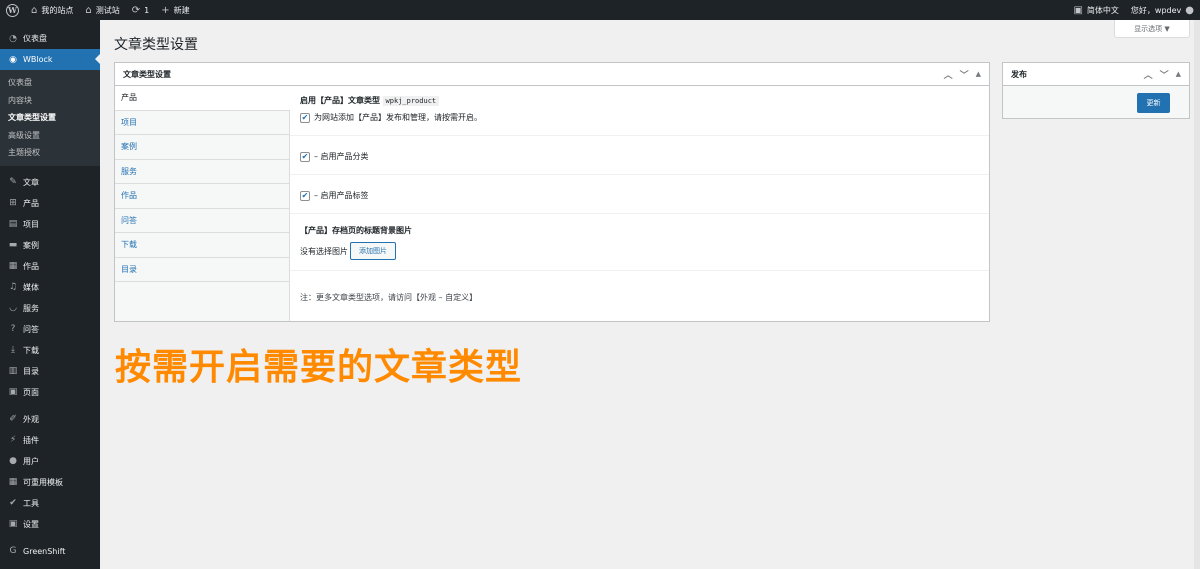 The width and height of the screenshot is (1200, 569). I want to click on submenu-advanced-settings: 高级设置, so click(50, 136).